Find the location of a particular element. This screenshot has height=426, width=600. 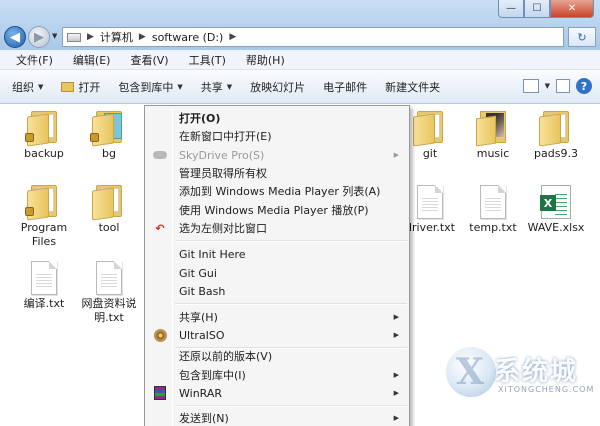

menu-help: 帮助(H) is located at coordinates (265, 60).